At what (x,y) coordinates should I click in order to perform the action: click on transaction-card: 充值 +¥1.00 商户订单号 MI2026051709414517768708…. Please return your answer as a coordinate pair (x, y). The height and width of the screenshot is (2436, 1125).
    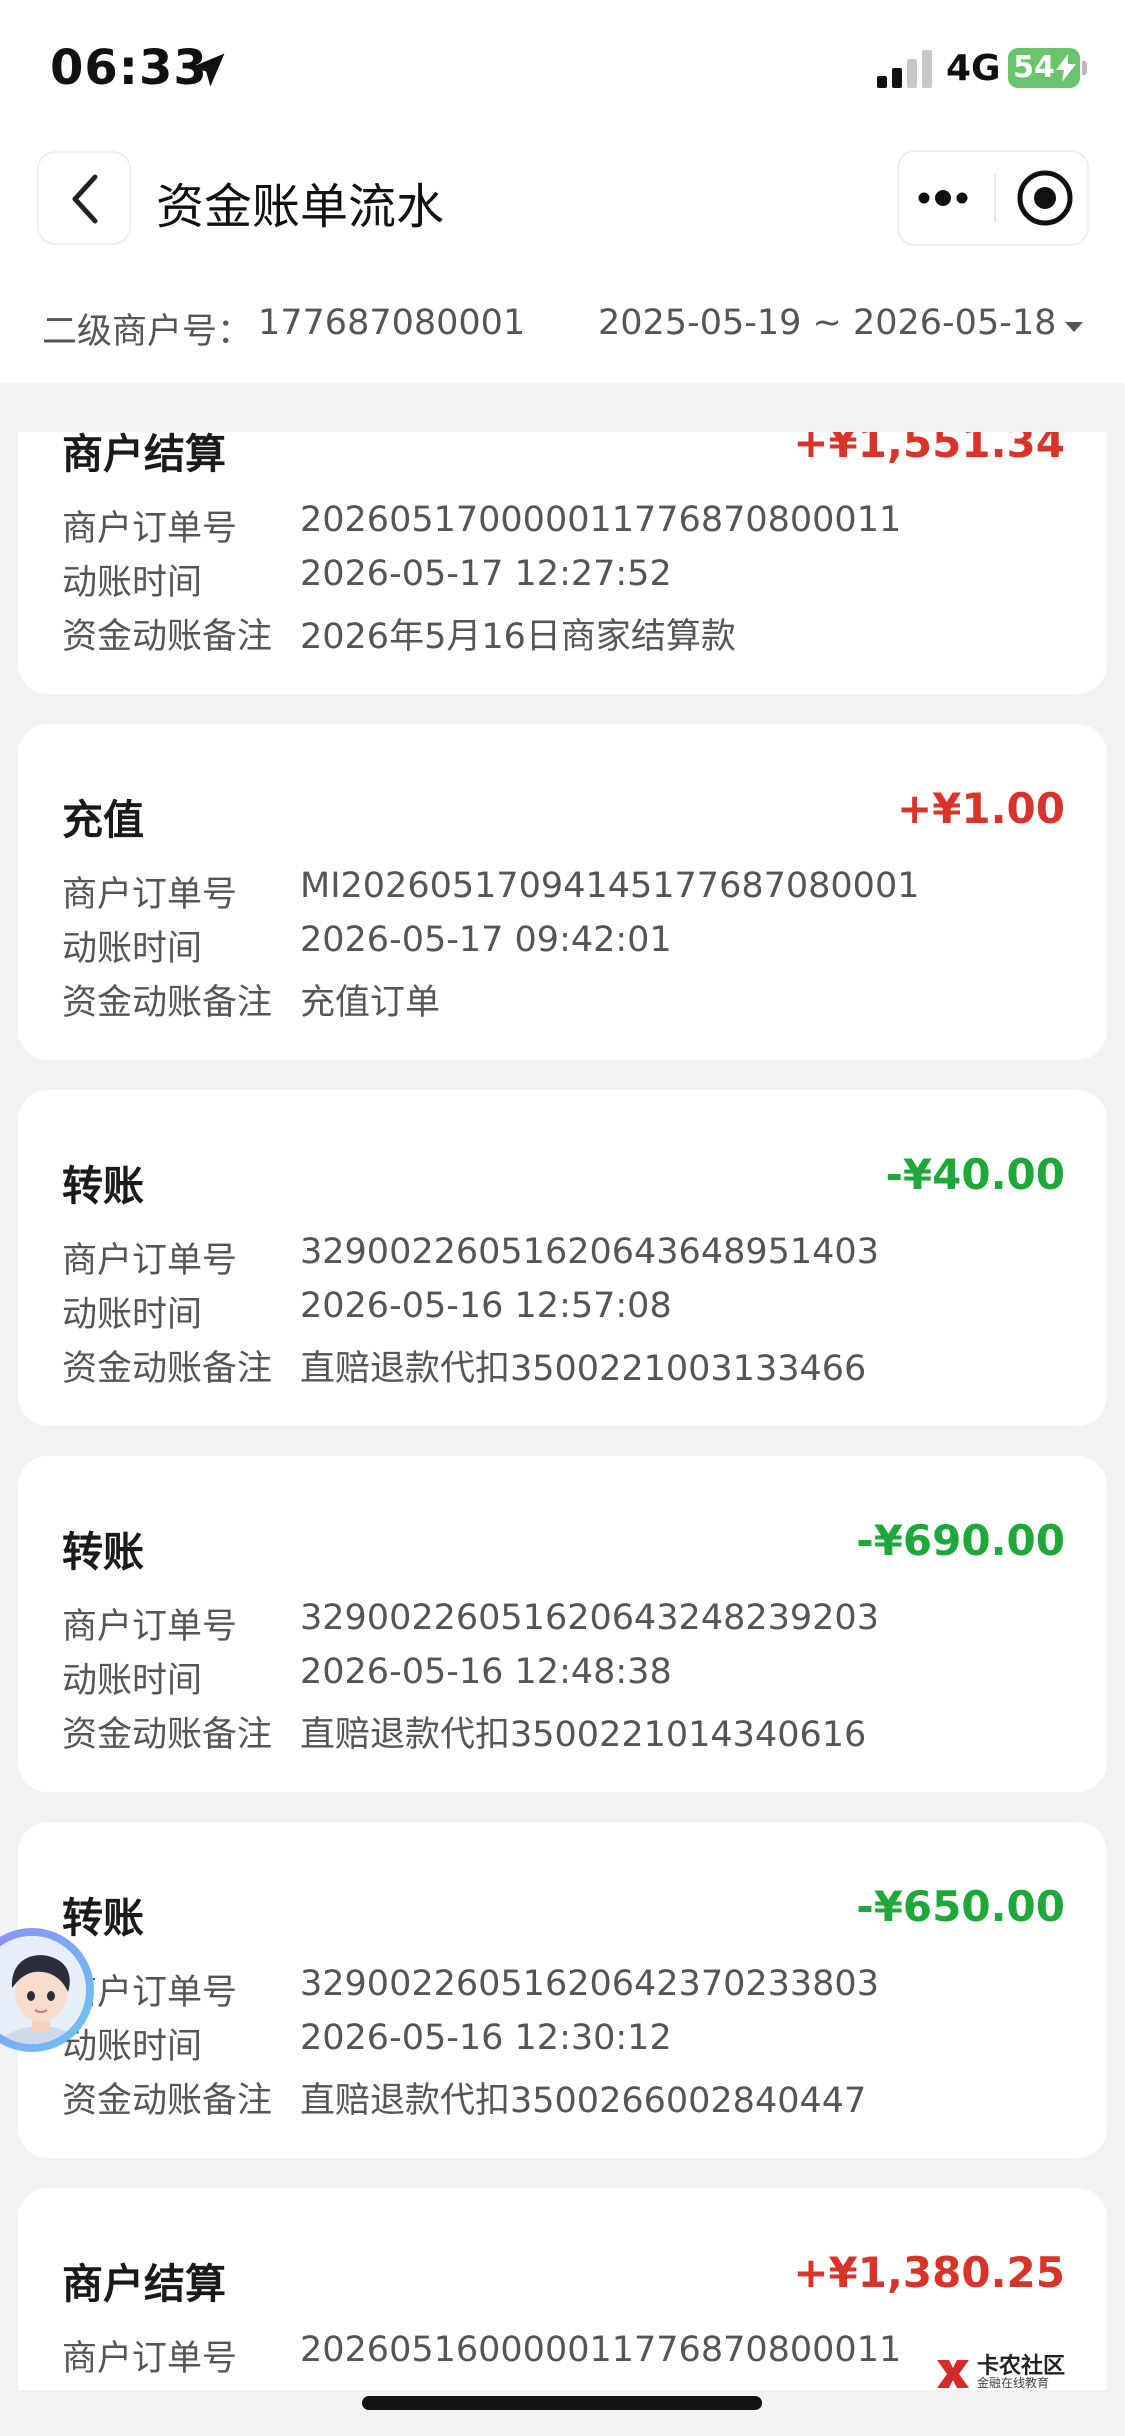
    Looking at the image, I should click on (562, 892).